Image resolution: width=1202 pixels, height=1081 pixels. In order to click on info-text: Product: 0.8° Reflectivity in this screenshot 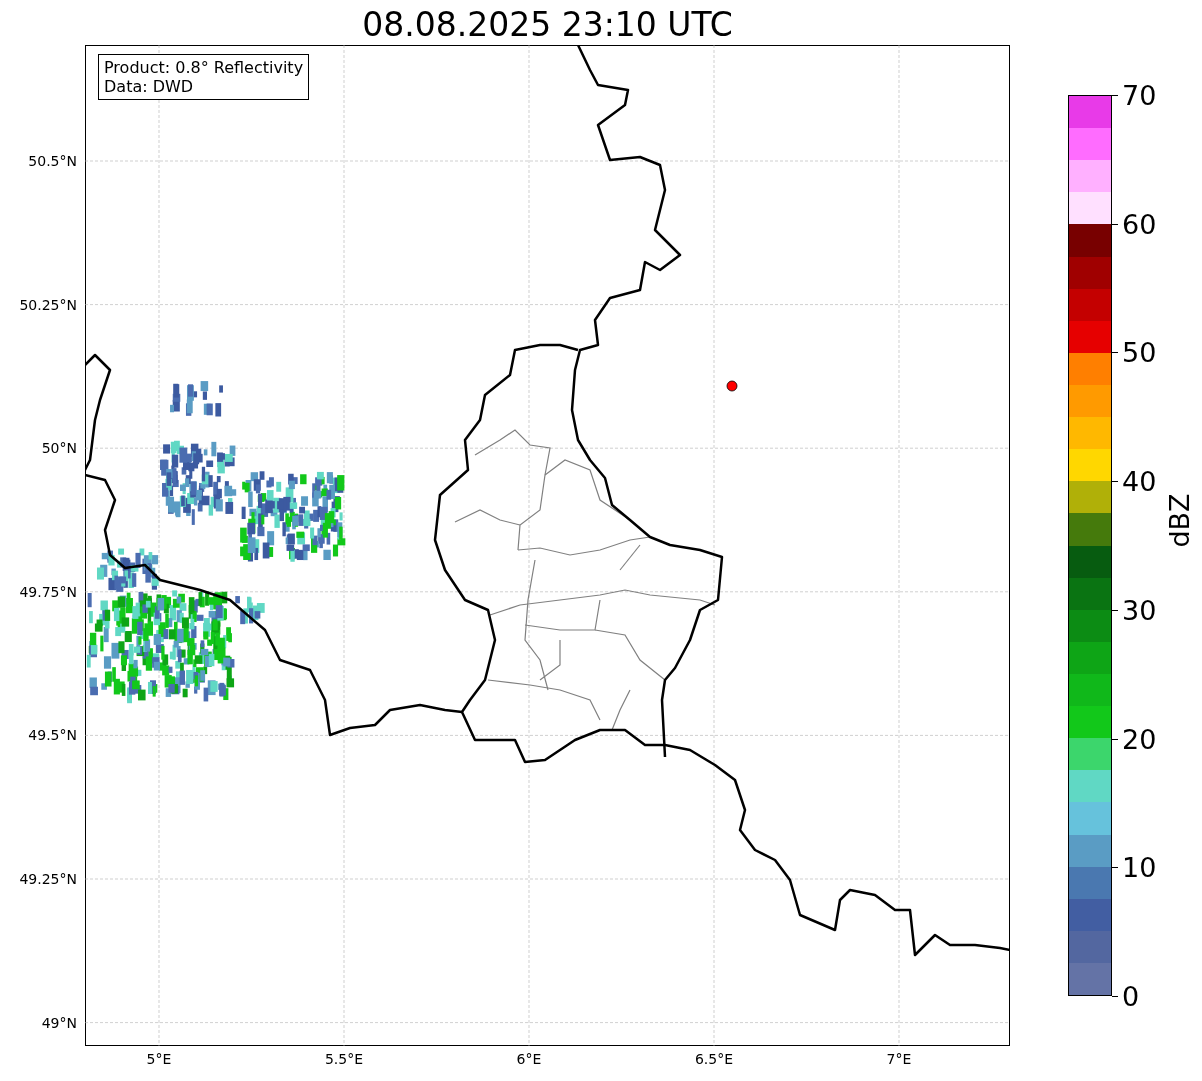, I will do `click(204, 67)`.